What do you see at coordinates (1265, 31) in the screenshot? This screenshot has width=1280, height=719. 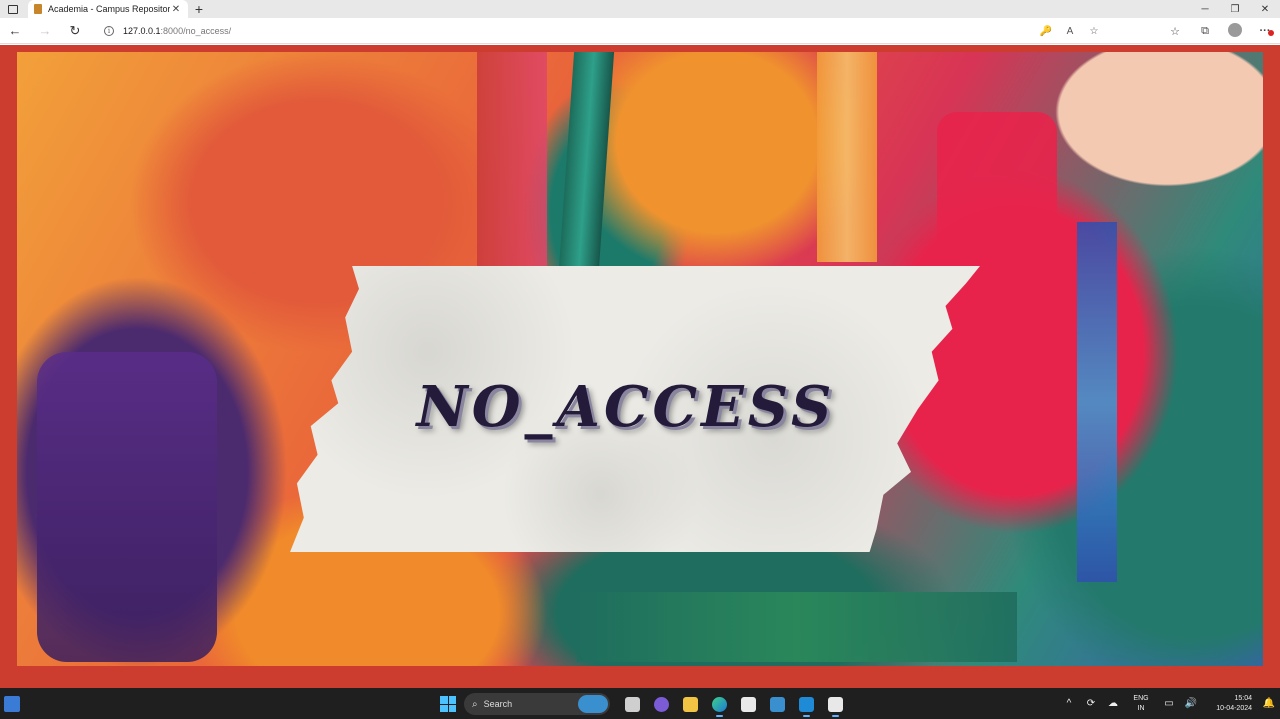 I see `settings-menu-button: ···` at bounding box center [1265, 31].